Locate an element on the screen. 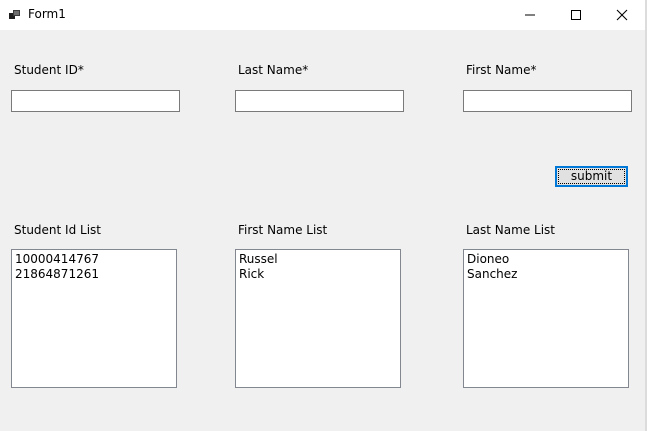 This screenshot has width=647, height=431. submit-button: submit is located at coordinates (591, 176).